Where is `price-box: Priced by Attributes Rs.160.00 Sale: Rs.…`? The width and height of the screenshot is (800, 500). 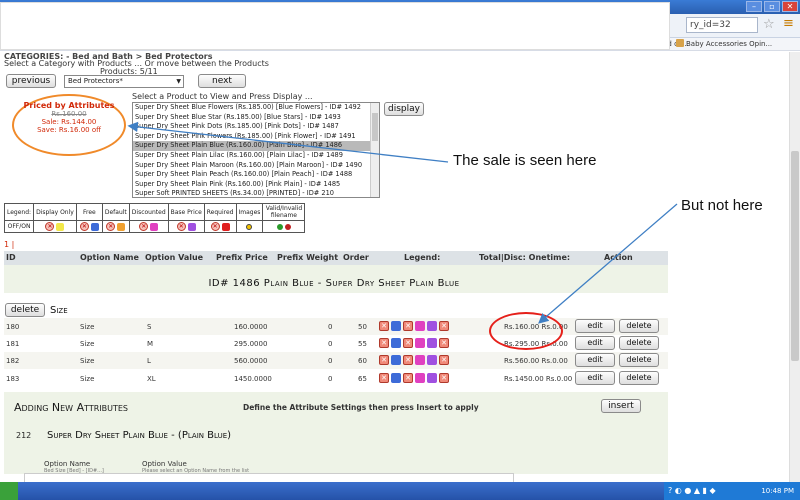 price-box: Priced by Attributes Rs.160.00 Sale: Rs.… is located at coordinates (69, 117).